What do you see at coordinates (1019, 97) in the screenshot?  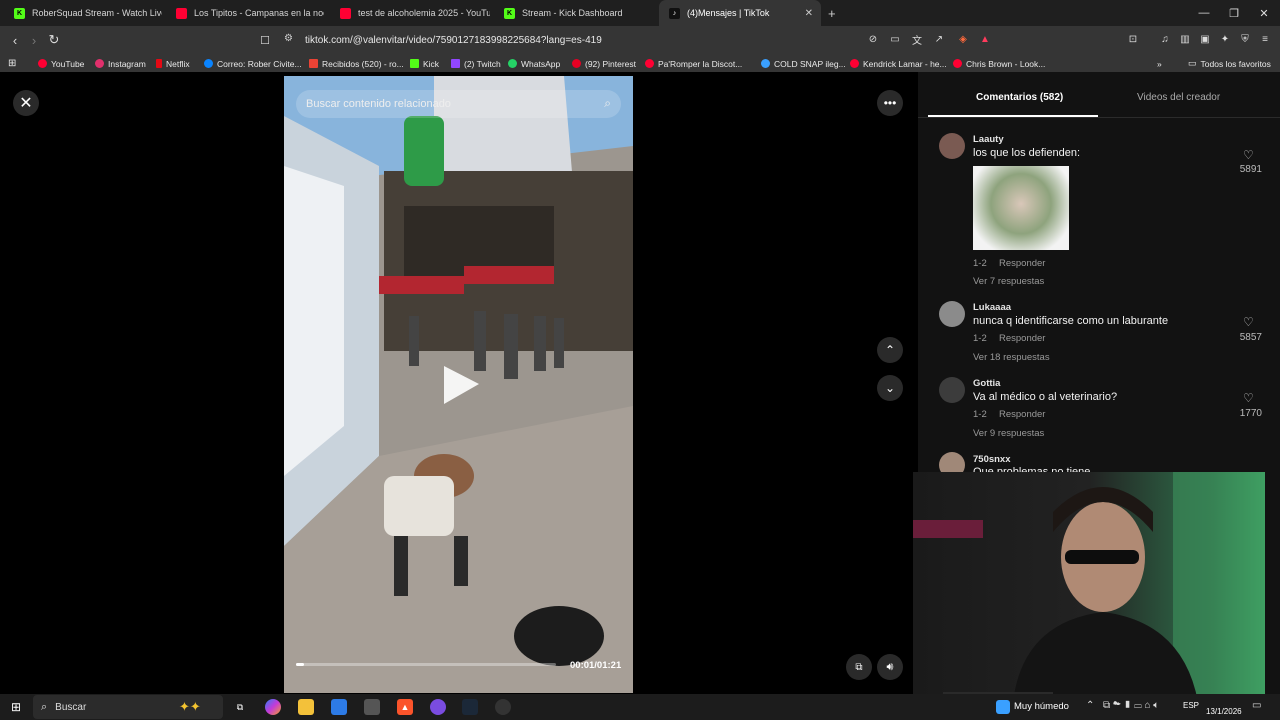 I see `tab-comments: Comentarios (582)` at bounding box center [1019, 97].